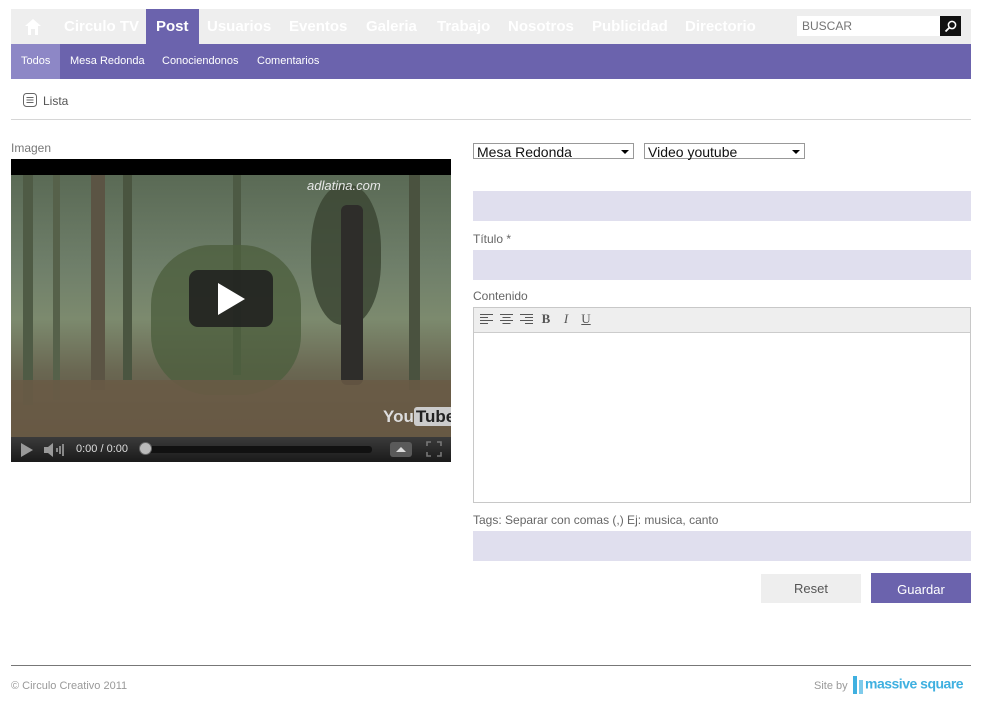  What do you see at coordinates (463, 26) in the screenshot?
I see `nav-item-trabajo: Trabajo` at bounding box center [463, 26].